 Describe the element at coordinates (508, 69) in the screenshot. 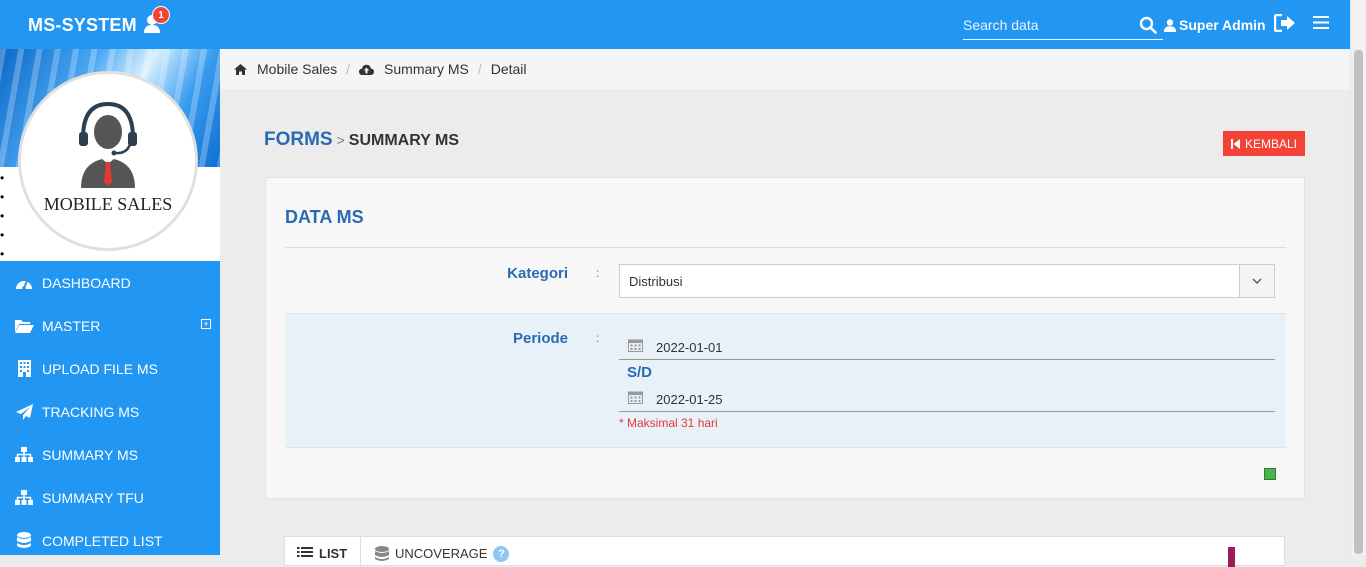

I see `breadcrumb-current: Detail` at that location.